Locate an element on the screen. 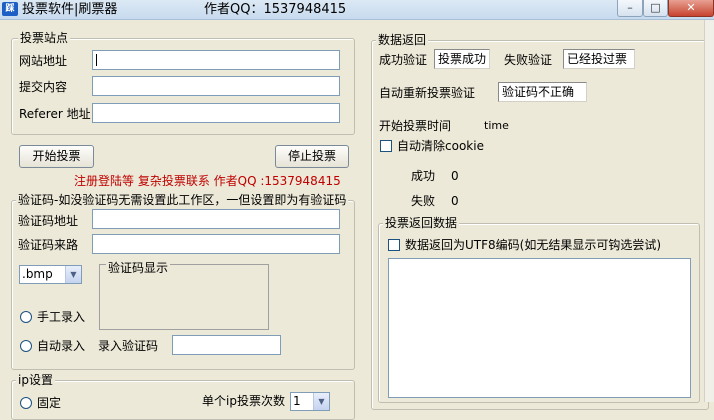 Image resolution: width=714 pixels, height=420 pixels. chevron-down-icon: ▼ is located at coordinates (73, 274).